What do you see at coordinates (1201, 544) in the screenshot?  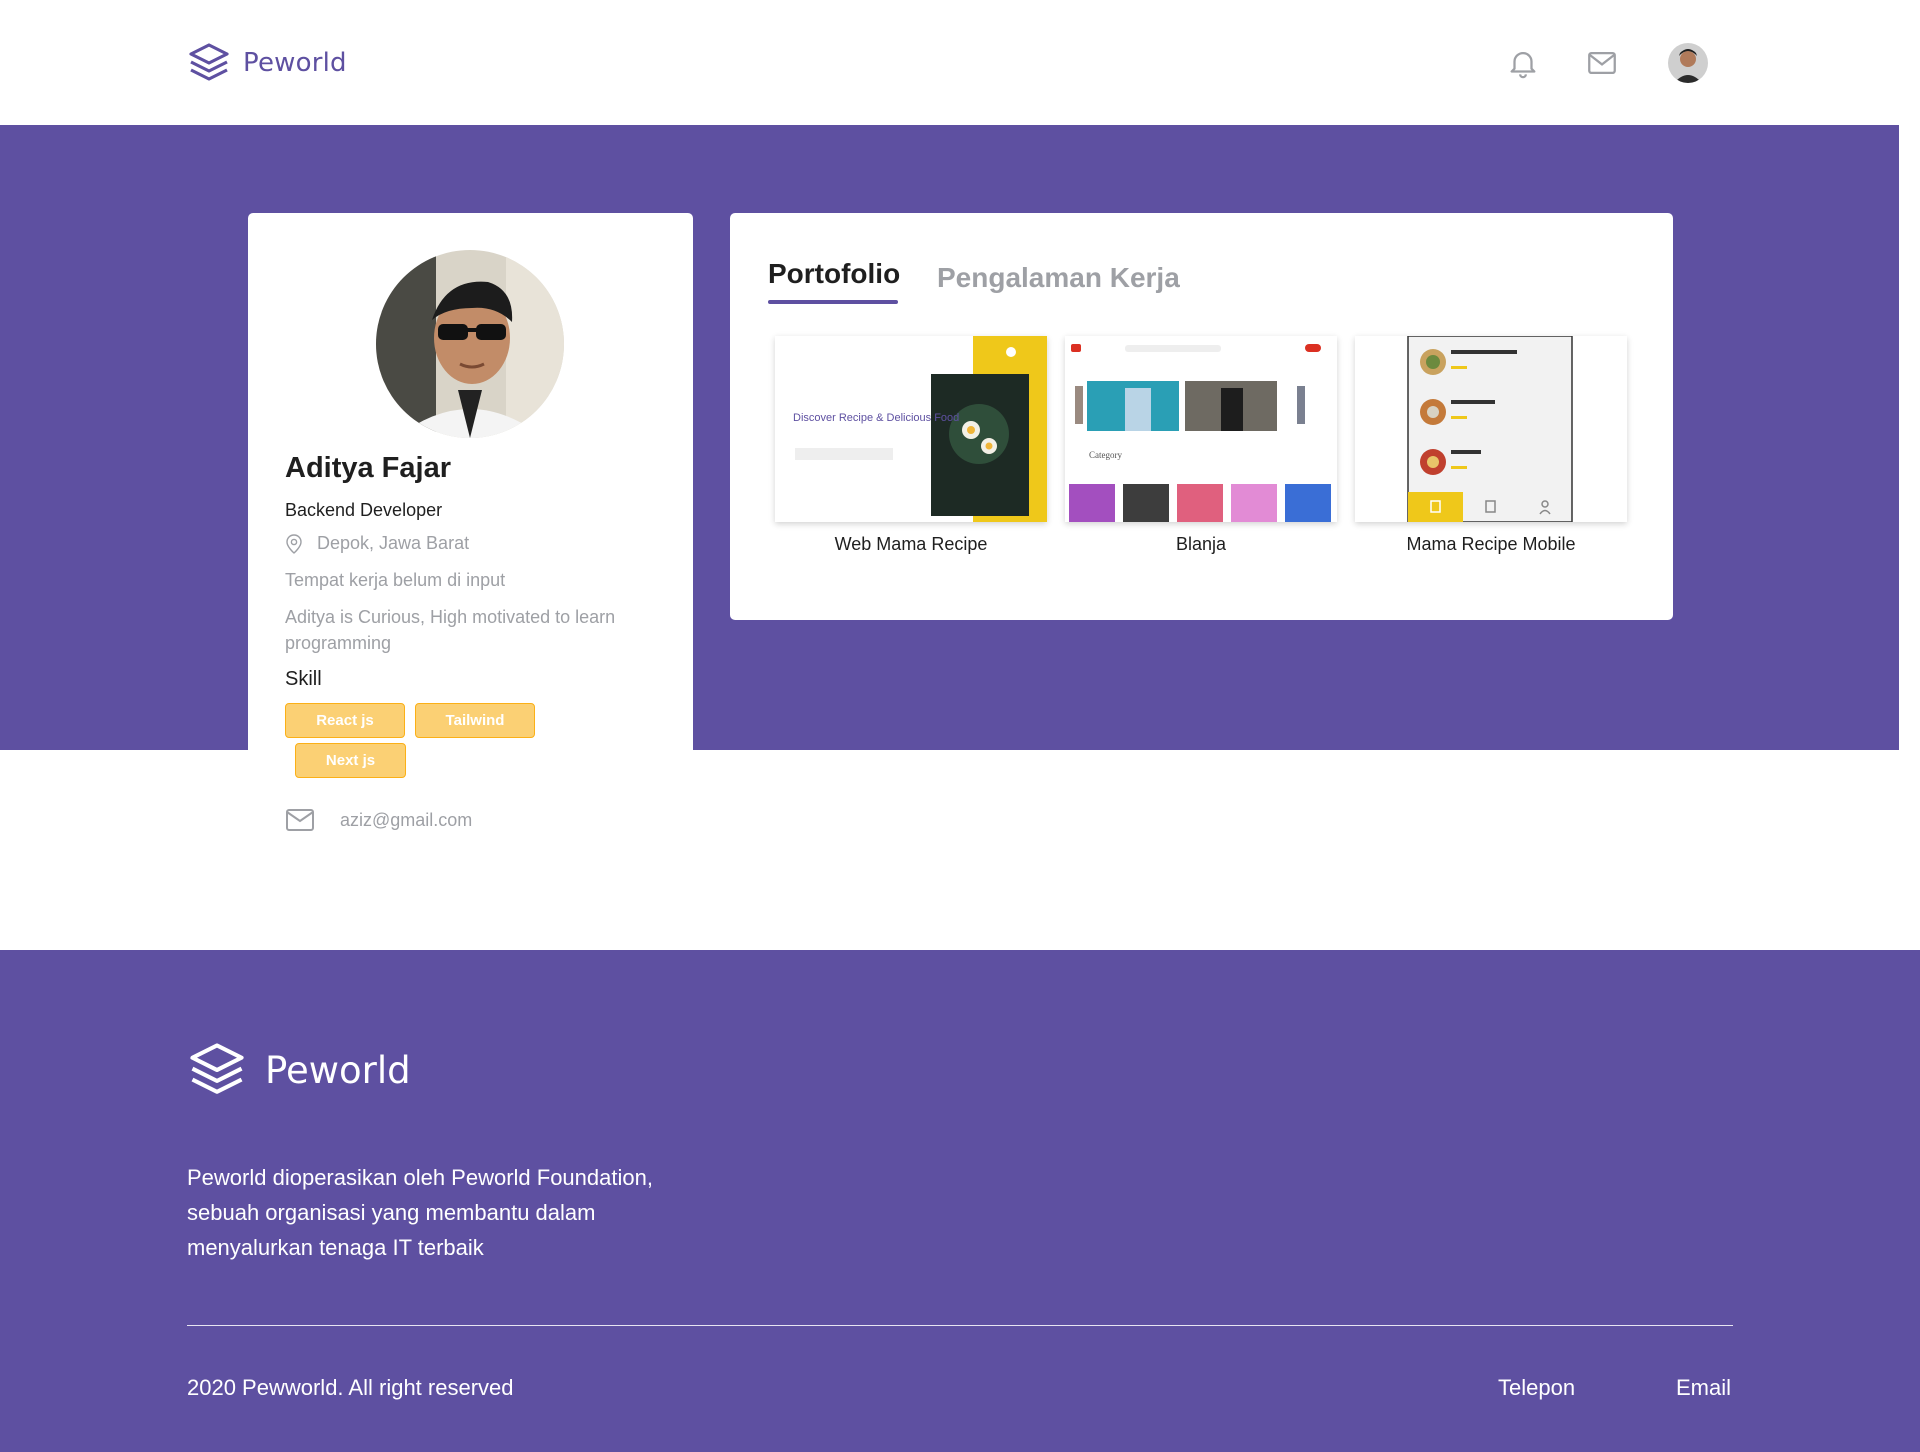 I see `portfolio-title: Blanja` at bounding box center [1201, 544].